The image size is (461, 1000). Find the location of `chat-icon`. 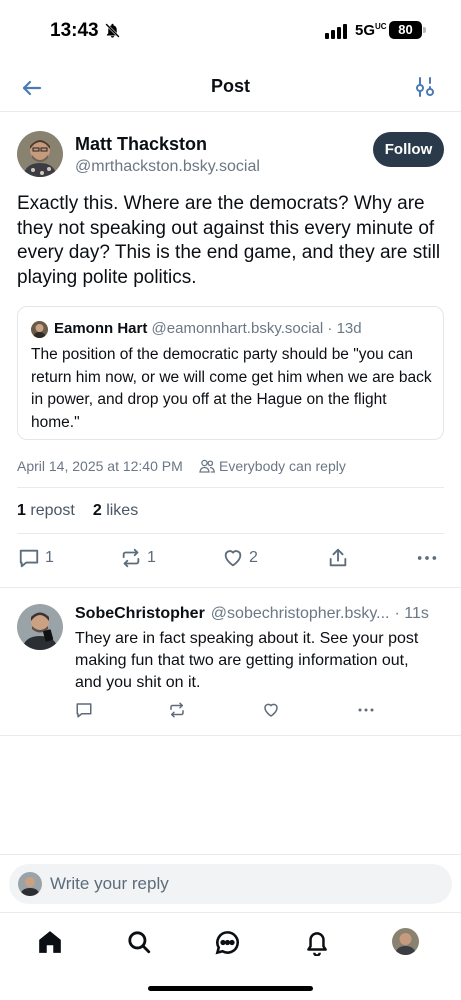

chat-icon is located at coordinates (227, 942).